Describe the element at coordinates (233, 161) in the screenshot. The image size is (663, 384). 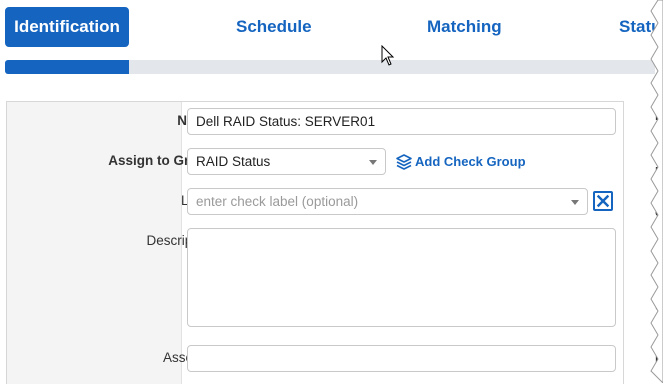
I see `group-value: RAID Status` at that location.